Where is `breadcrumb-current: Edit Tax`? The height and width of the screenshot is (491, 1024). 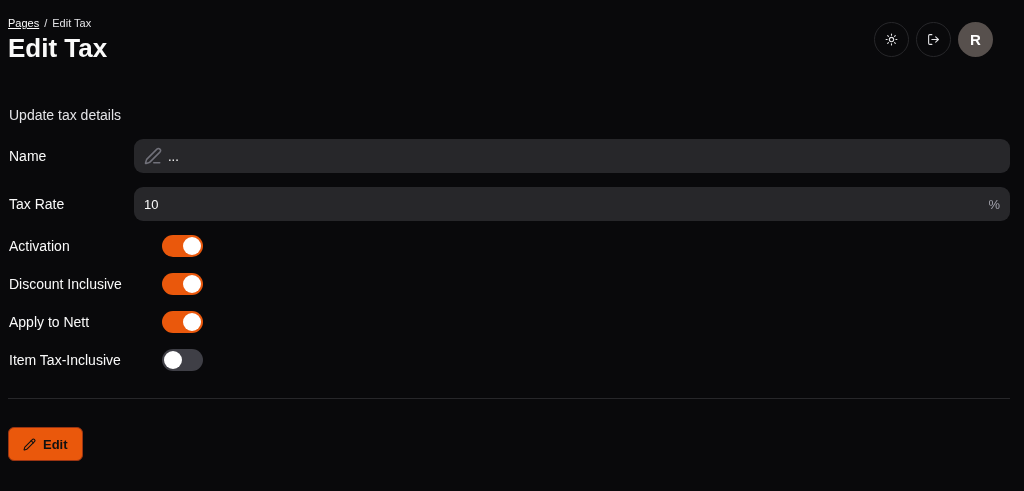
breadcrumb-current: Edit Tax is located at coordinates (72, 23).